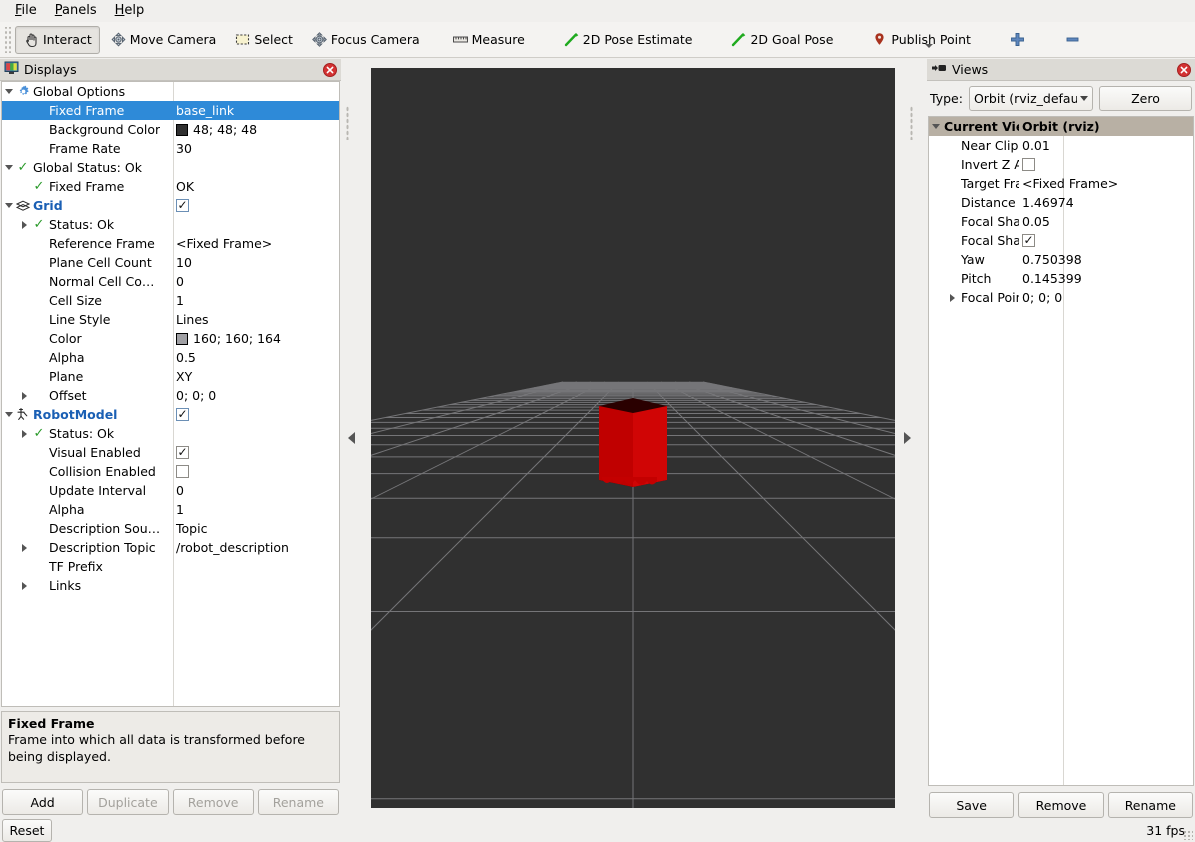 This screenshot has height=842, width=1195. I want to click on view-property-row: Distance 1.46974, so click(1061, 202).